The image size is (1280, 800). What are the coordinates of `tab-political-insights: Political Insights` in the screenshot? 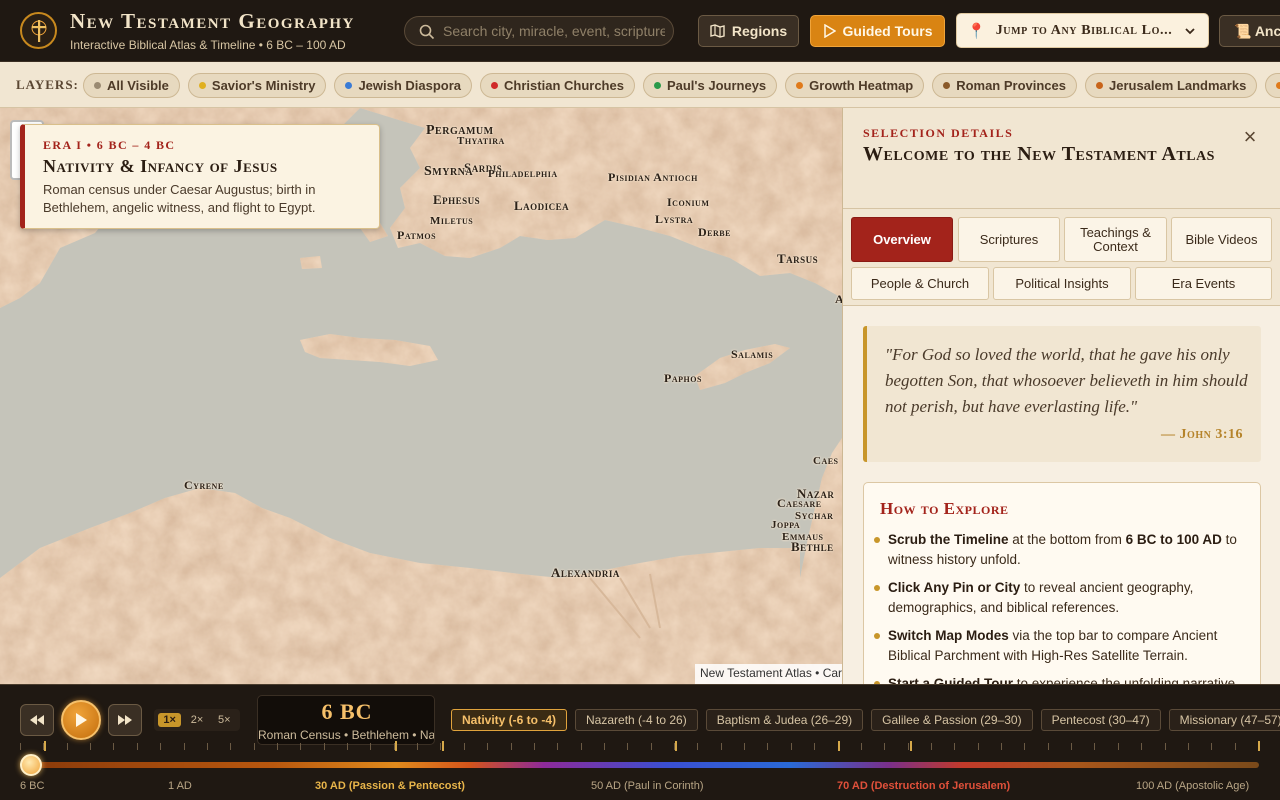 It's located at (1062, 283).